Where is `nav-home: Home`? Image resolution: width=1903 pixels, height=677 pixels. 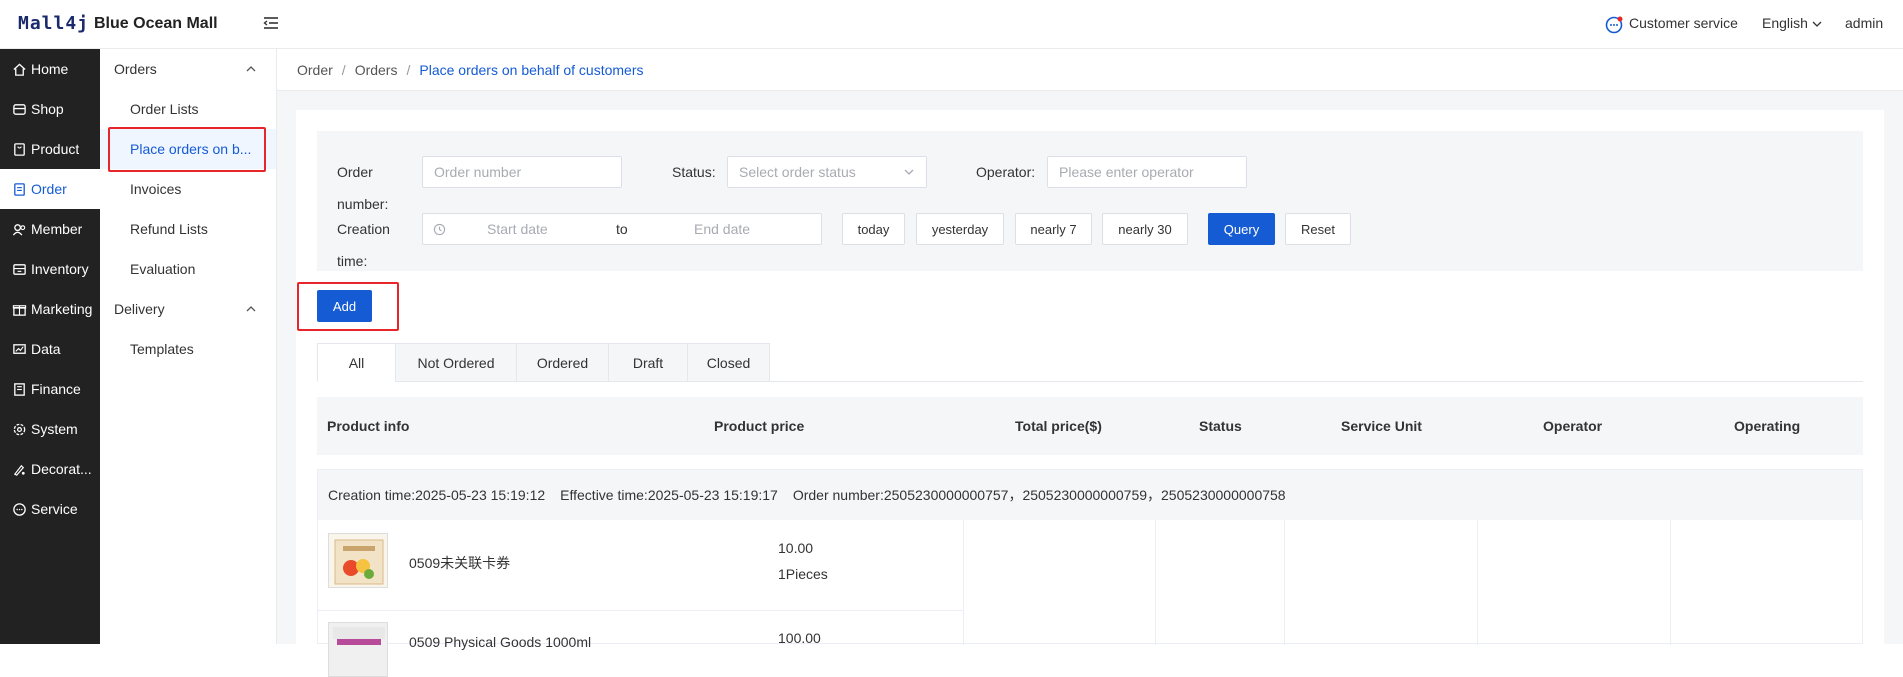 nav-home: Home is located at coordinates (50, 69).